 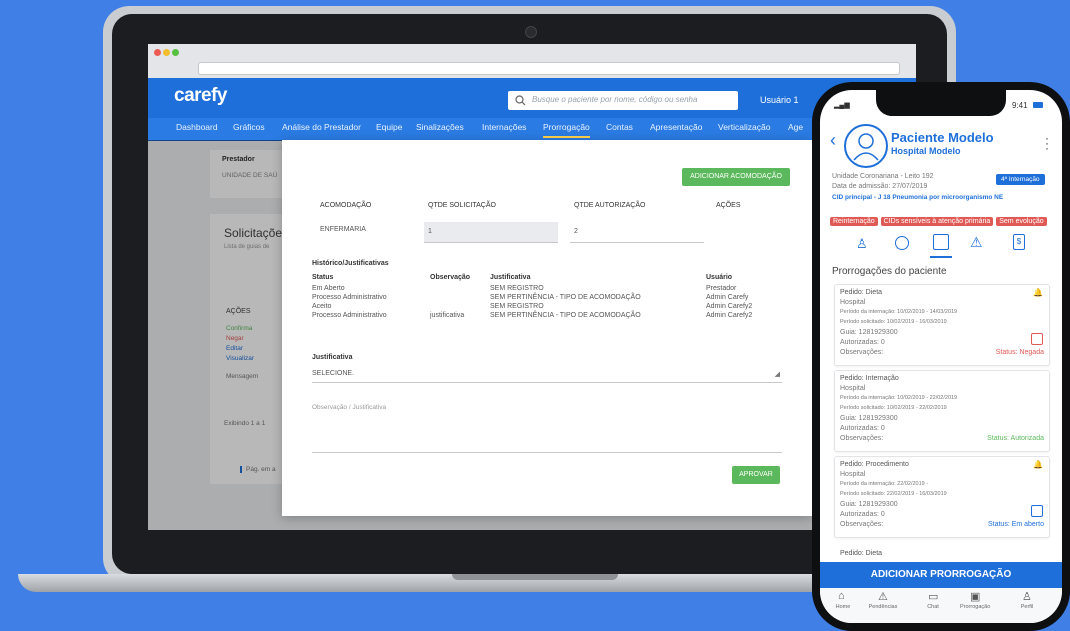 I want to click on tag-cids: CIDs sensíveis à atenção primária, so click(x=937, y=221).